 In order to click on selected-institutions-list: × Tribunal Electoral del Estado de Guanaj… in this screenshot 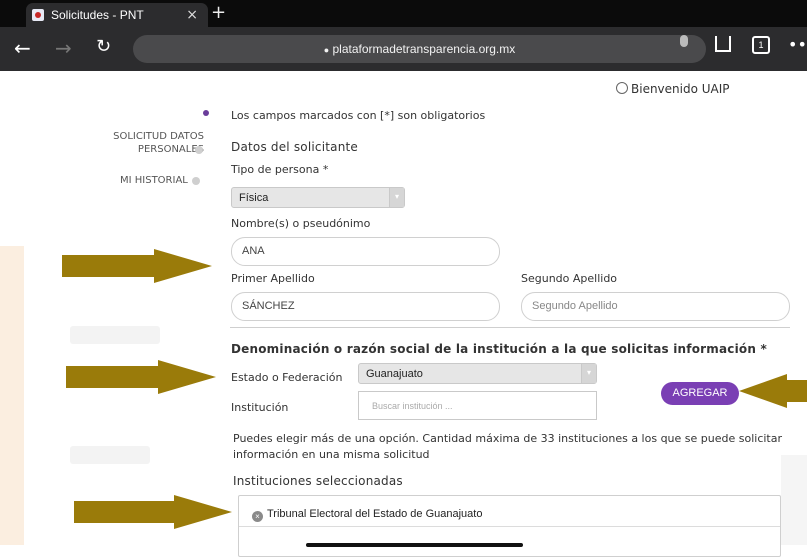, I will do `click(509, 526)`.